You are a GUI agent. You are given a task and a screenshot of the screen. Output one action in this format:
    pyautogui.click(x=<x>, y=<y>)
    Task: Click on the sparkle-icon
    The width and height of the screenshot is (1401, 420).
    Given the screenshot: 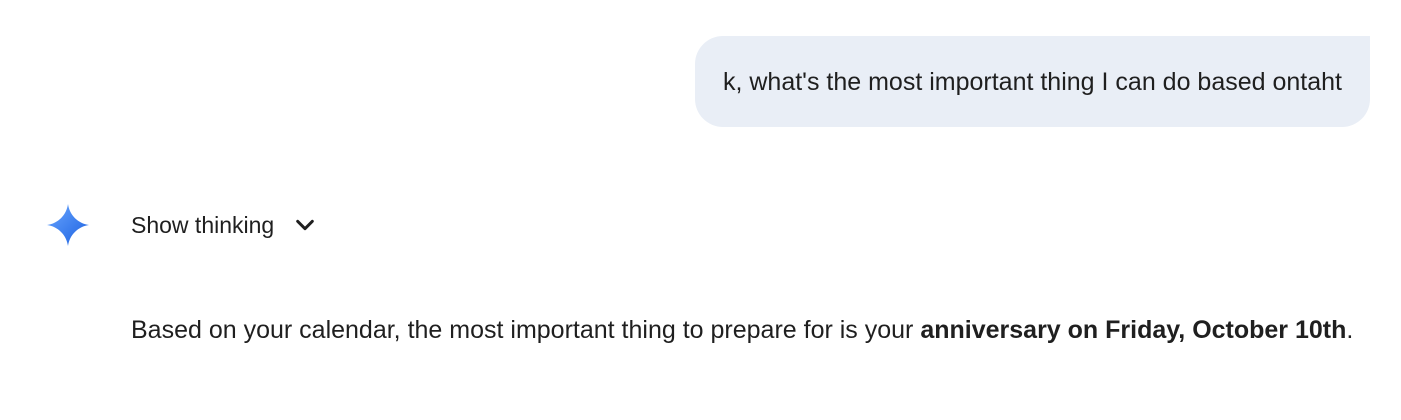 What is the action you would take?
    pyautogui.click(x=68, y=225)
    